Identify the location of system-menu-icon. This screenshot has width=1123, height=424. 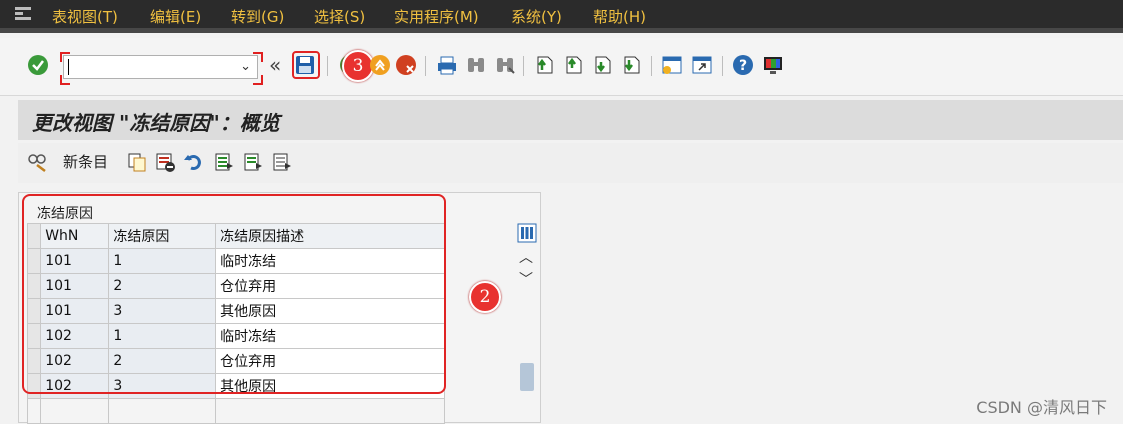
(23, 14).